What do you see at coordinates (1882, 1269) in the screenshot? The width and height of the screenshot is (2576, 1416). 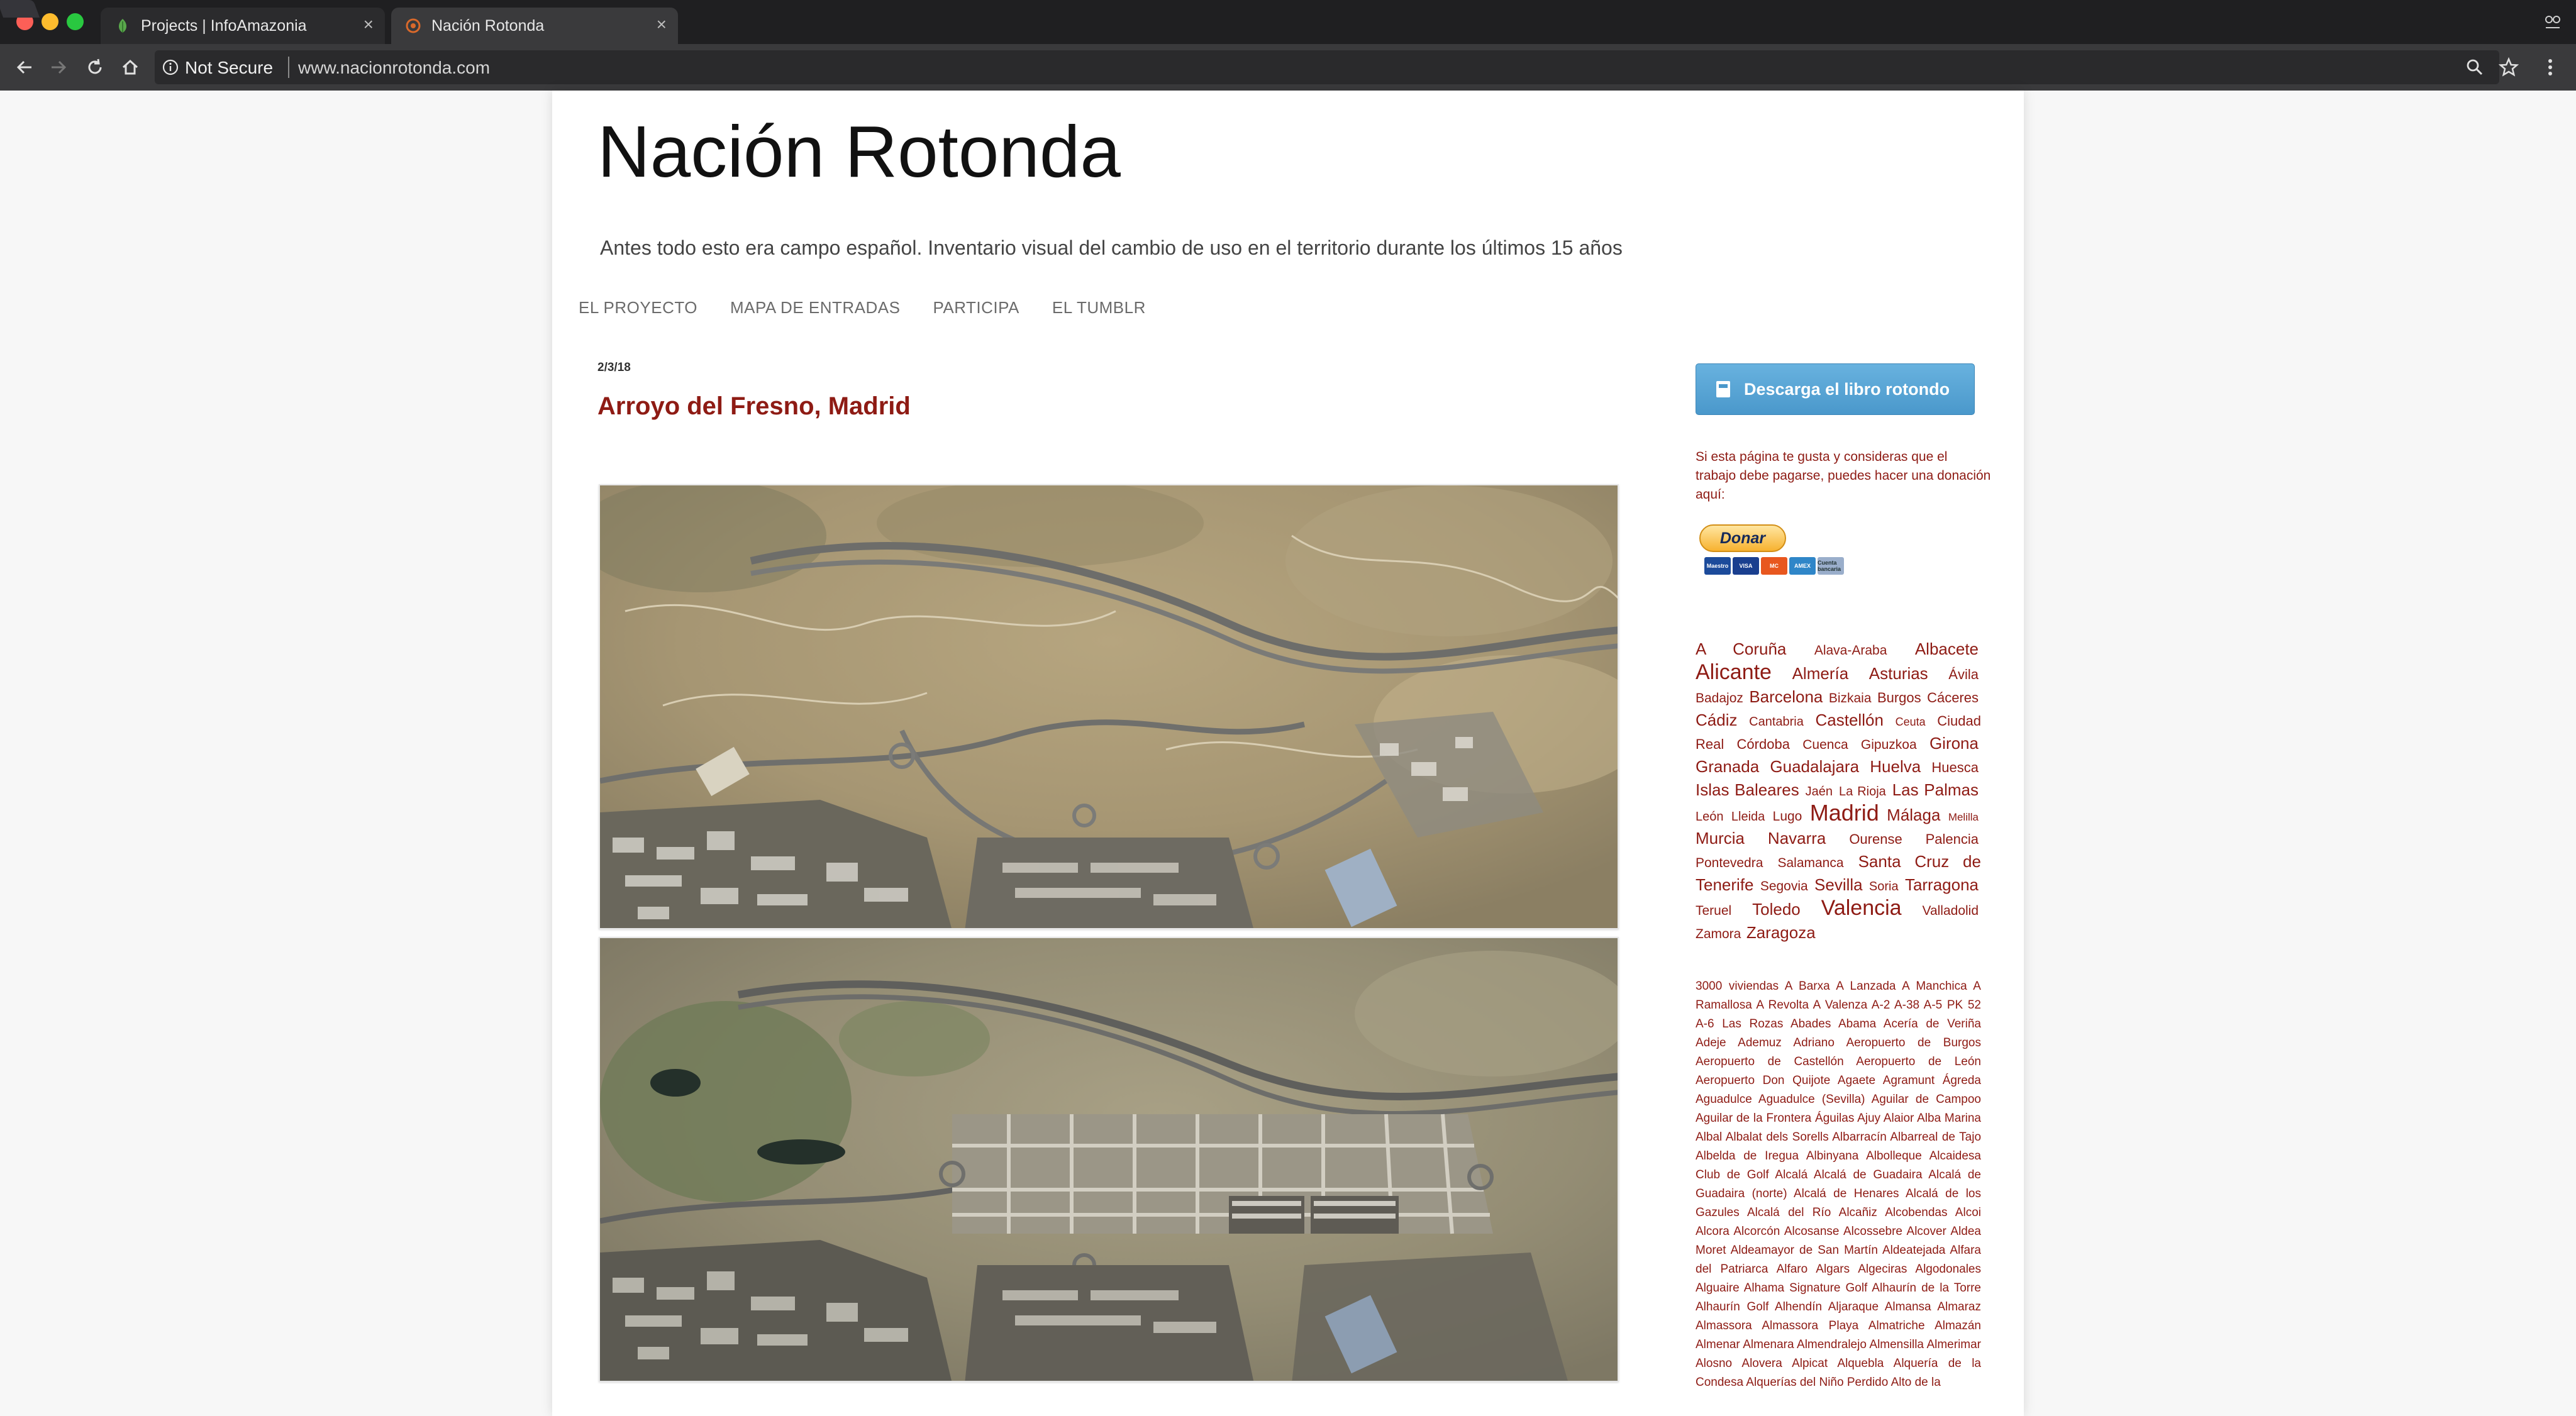 I see `place-label-link: Algeciras` at bounding box center [1882, 1269].